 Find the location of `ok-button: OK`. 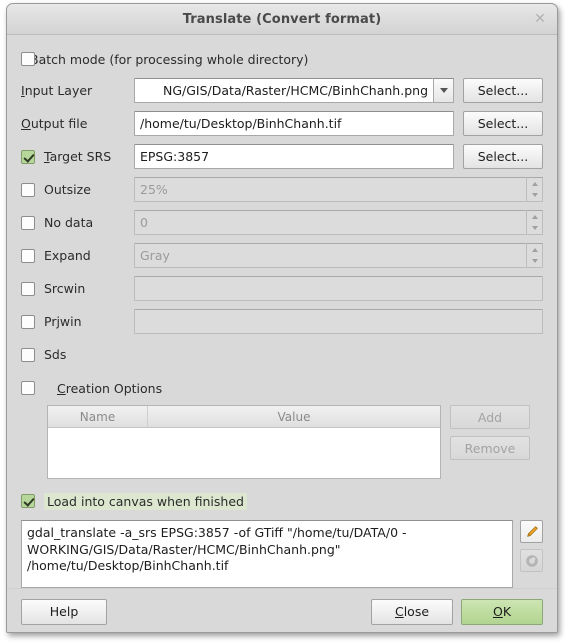

ok-button: OK is located at coordinates (502, 611).